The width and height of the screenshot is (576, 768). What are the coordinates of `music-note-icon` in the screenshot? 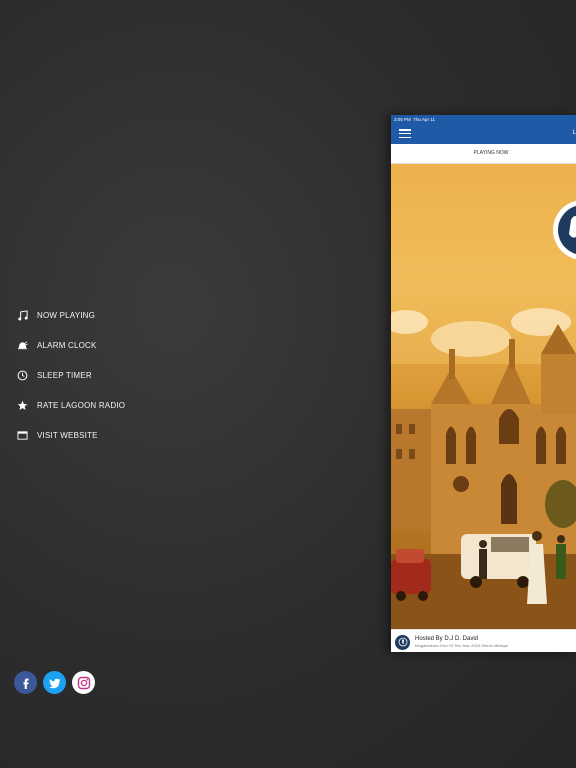 It's located at (22, 315).